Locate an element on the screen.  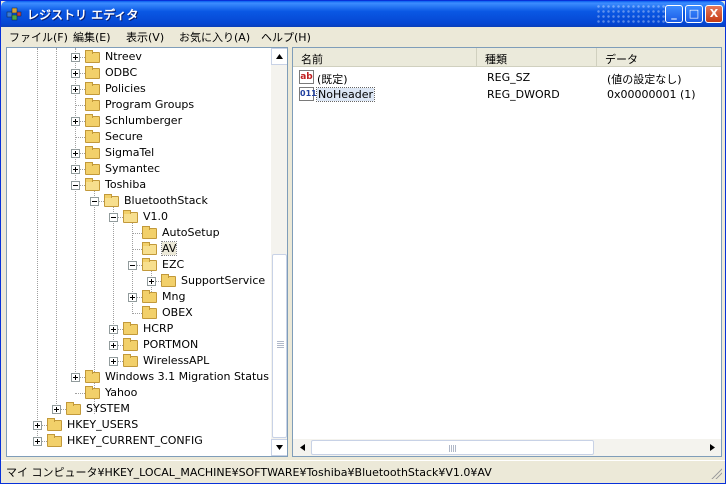
tree-node: SupportService is located at coordinates (138, 281).